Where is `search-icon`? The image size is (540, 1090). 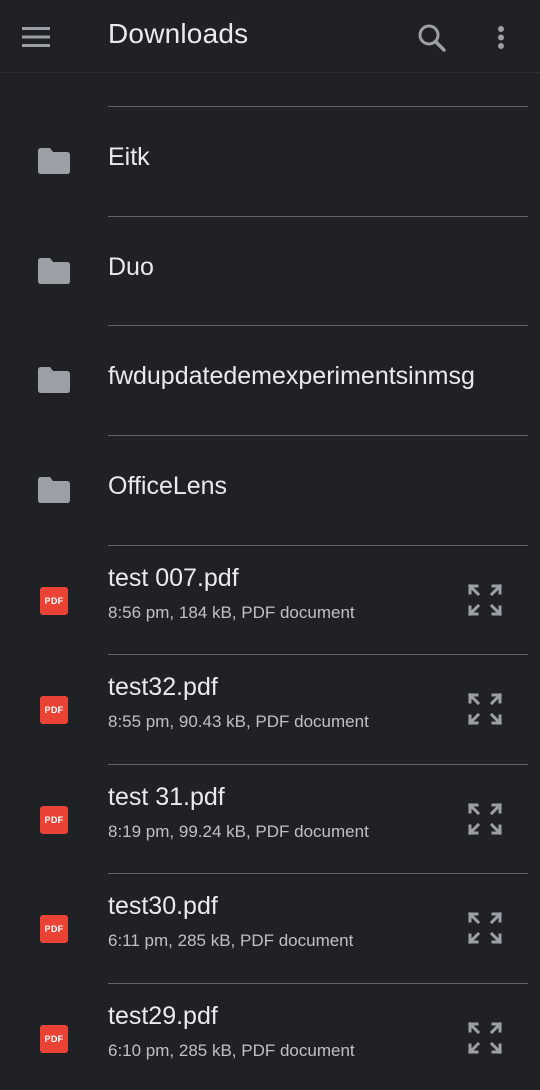 search-icon is located at coordinates (432, 38).